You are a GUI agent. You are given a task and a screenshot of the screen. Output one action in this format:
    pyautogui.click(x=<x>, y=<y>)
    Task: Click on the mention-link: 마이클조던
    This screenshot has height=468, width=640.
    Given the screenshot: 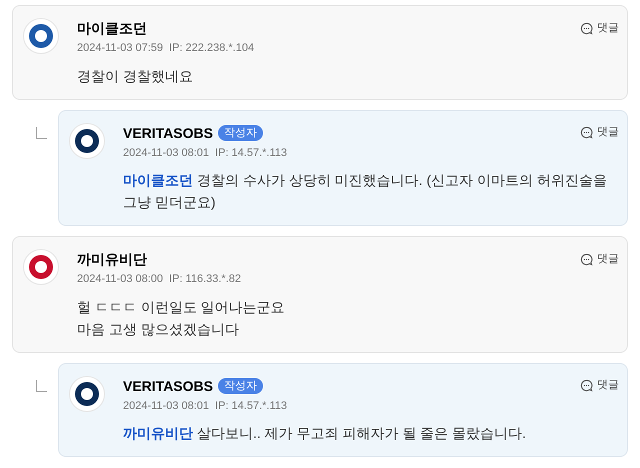 What is the action you would take?
    pyautogui.click(x=158, y=180)
    